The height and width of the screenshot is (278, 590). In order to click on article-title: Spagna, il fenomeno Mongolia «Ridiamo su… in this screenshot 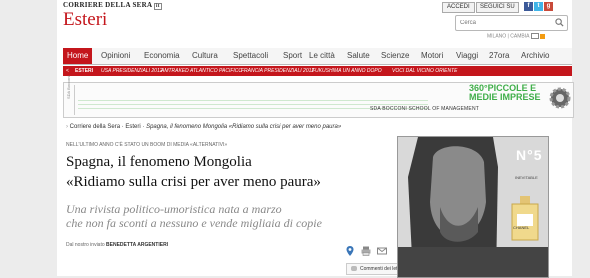, I will do `click(231, 172)`.